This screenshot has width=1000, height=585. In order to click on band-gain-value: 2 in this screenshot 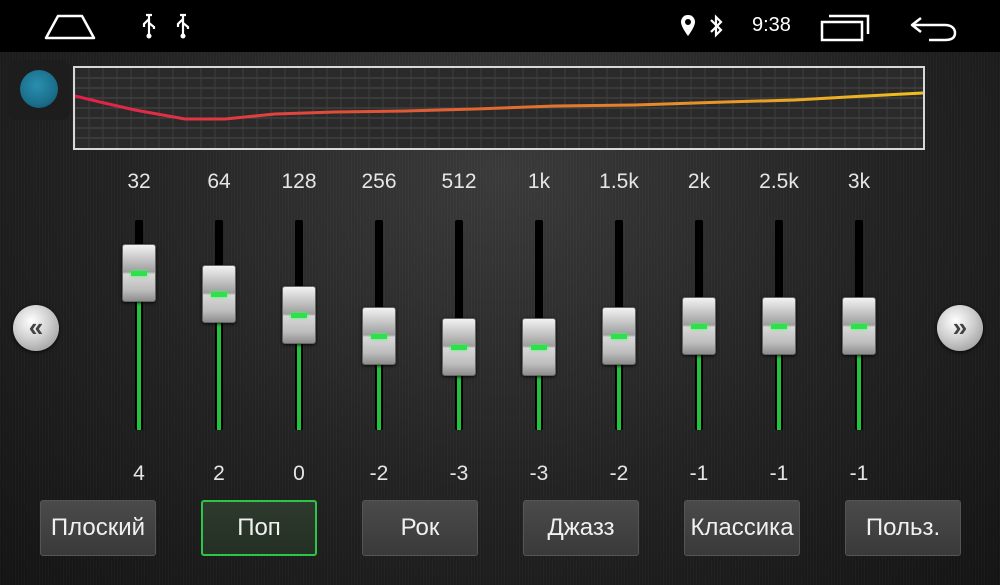, I will do `click(219, 473)`.